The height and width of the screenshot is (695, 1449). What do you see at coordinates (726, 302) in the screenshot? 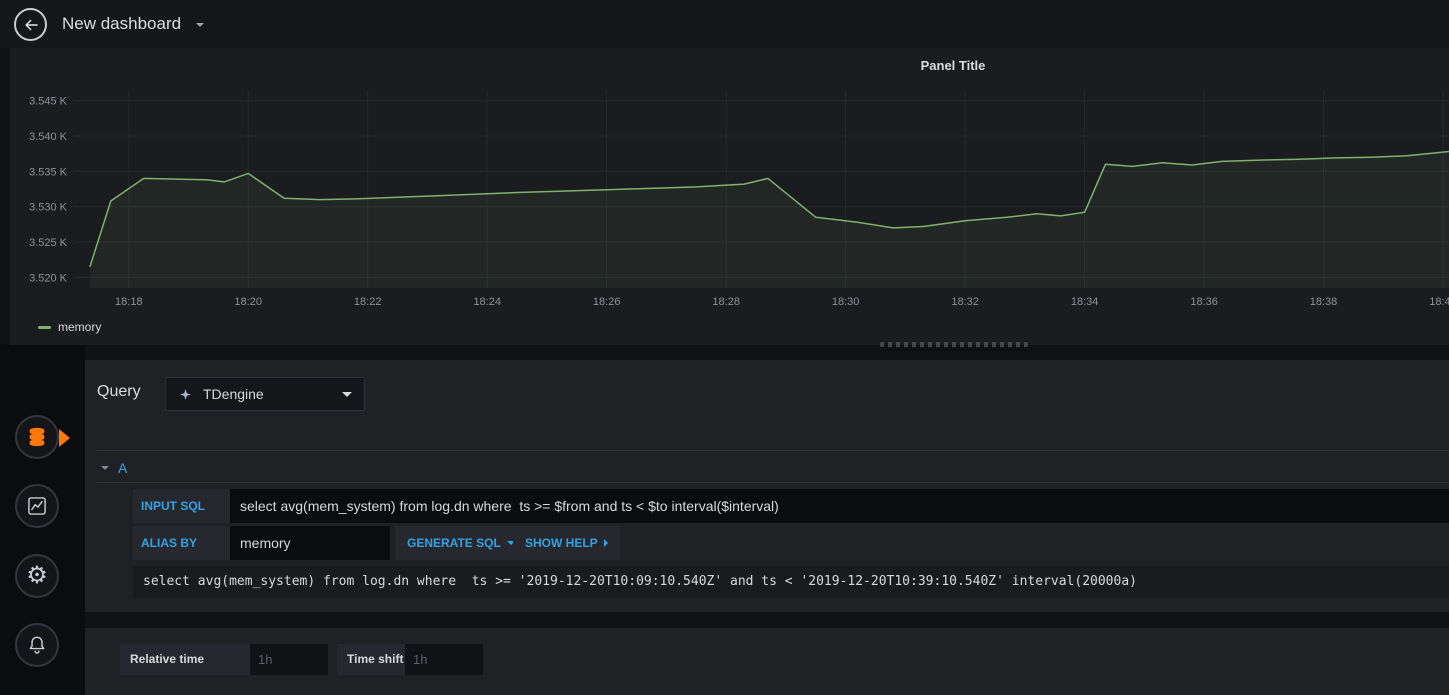
I see `svg-text: 18:28` at bounding box center [726, 302].